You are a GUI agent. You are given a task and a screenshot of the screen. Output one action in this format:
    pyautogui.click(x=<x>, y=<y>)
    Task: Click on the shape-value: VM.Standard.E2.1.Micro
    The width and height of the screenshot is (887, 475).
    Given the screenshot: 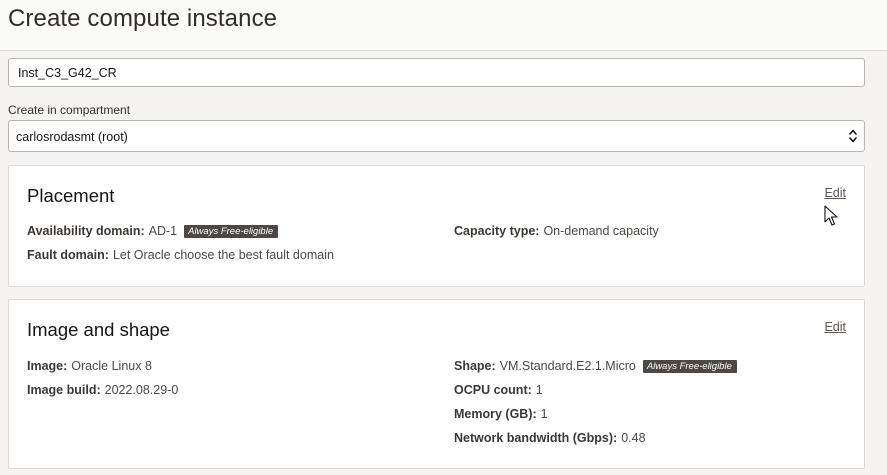 What is the action you would take?
    pyautogui.click(x=567, y=366)
    